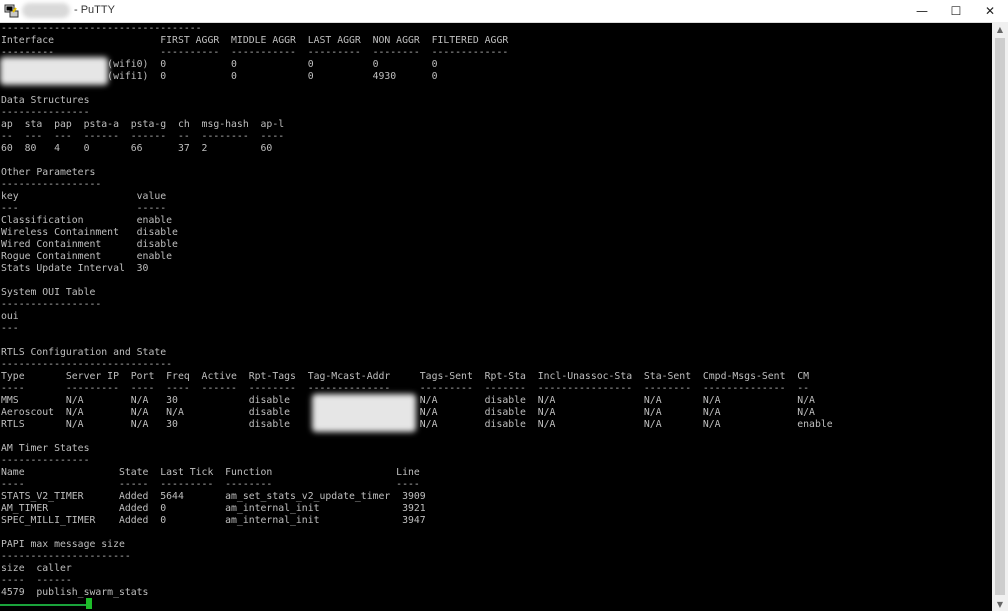 This screenshot has height=611, width=1008. I want to click on terminal-line: --- -----, so click(84, 208).